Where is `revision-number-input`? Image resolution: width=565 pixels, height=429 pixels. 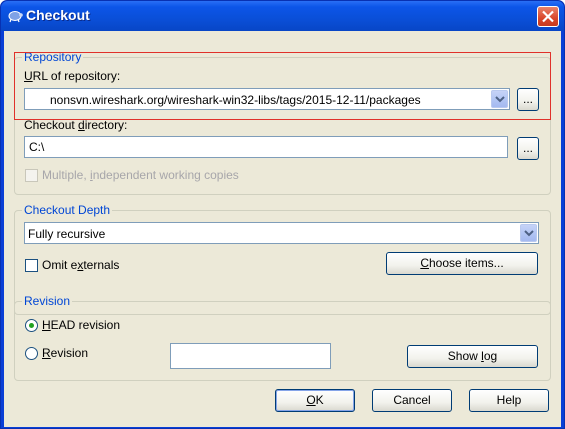
revision-number-input is located at coordinates (250, 356).